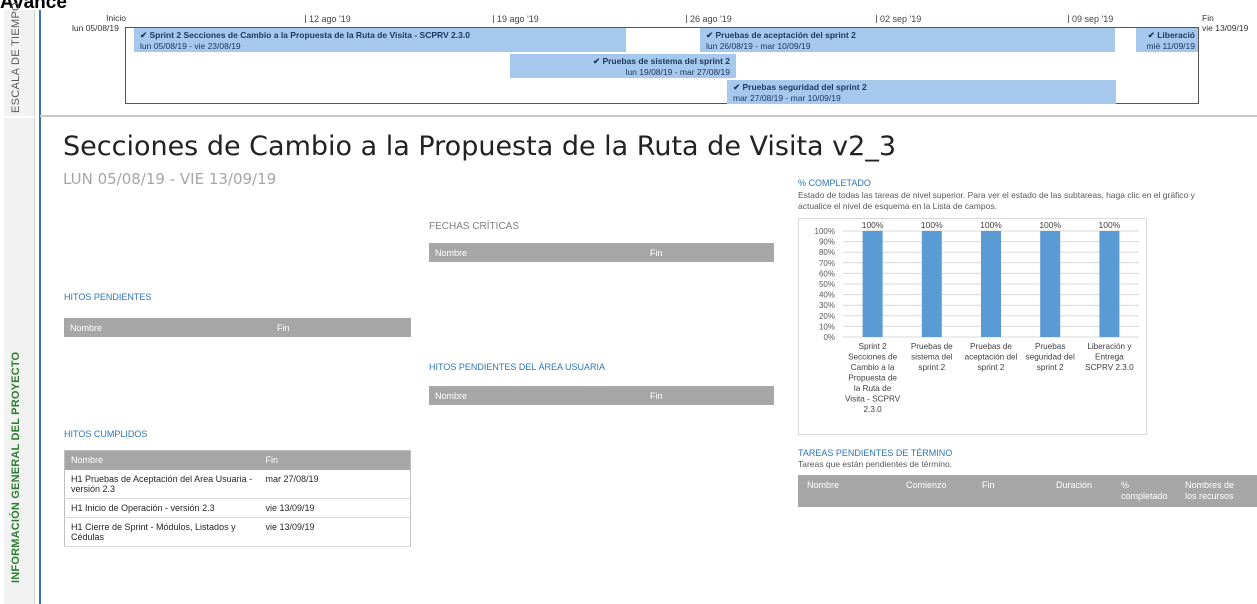 The image size is (1257, 604). I want to click on y-tick-label: 0%, so click(829, 337).